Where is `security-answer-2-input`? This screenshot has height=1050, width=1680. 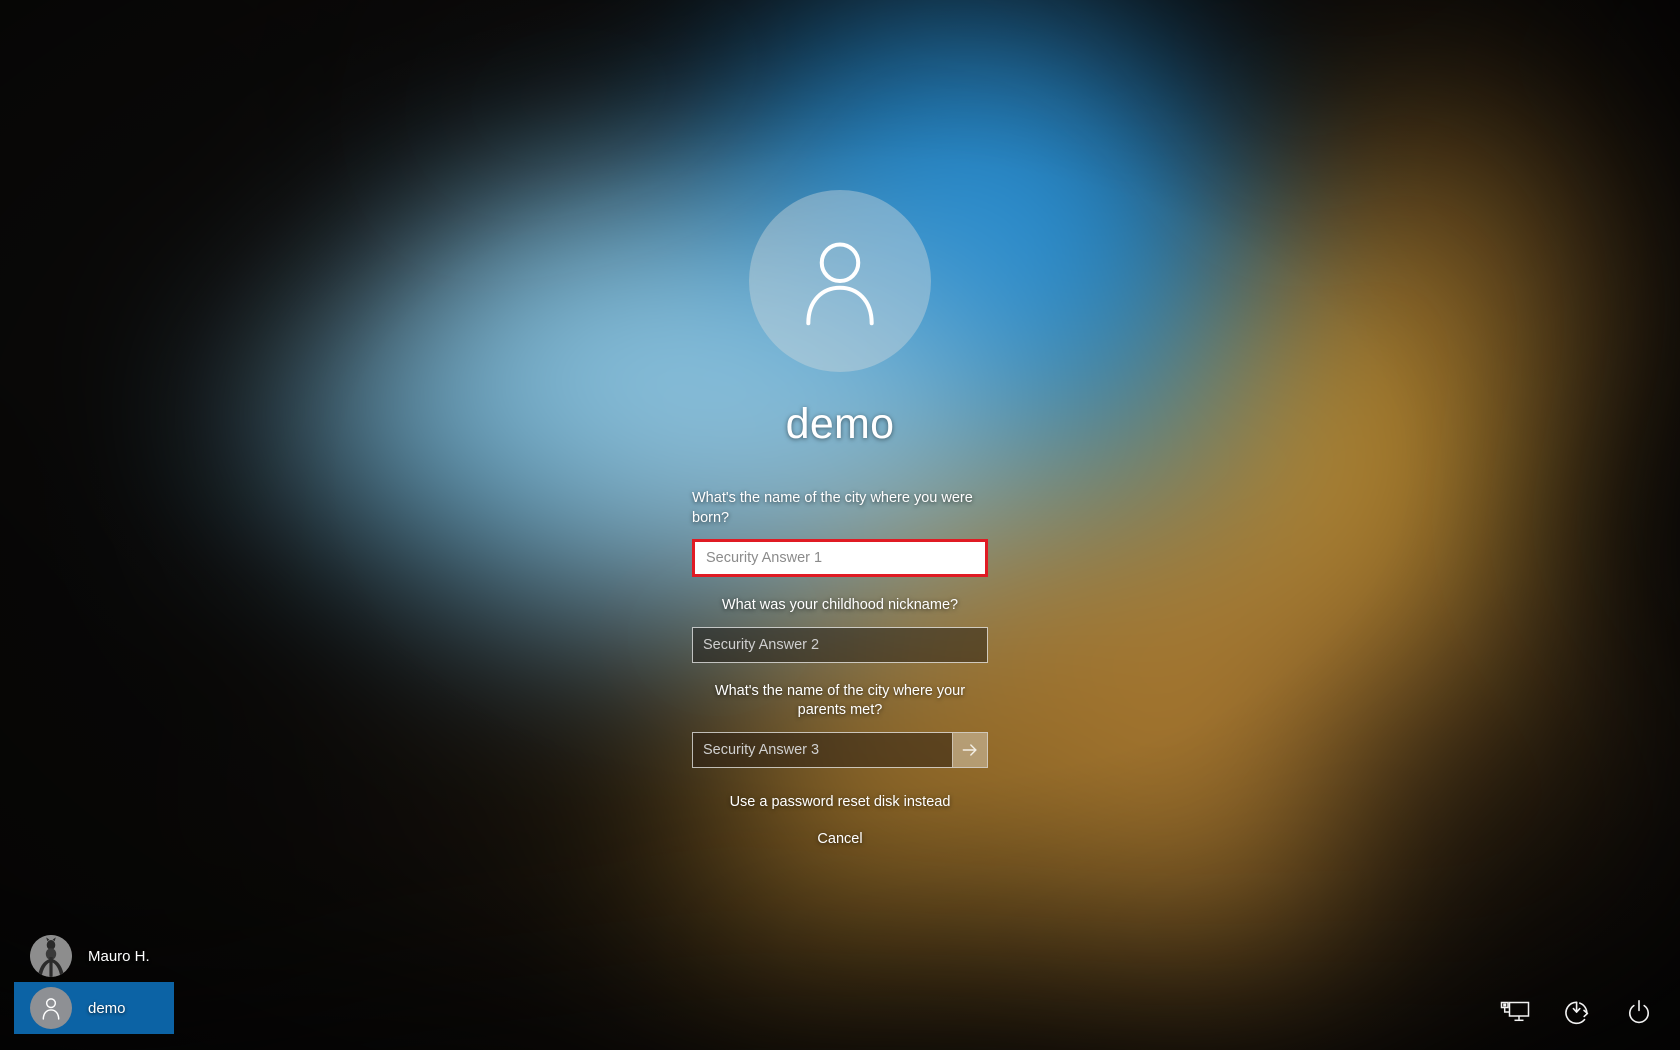
security-answer-2-input is located at coordinates (840, 644).